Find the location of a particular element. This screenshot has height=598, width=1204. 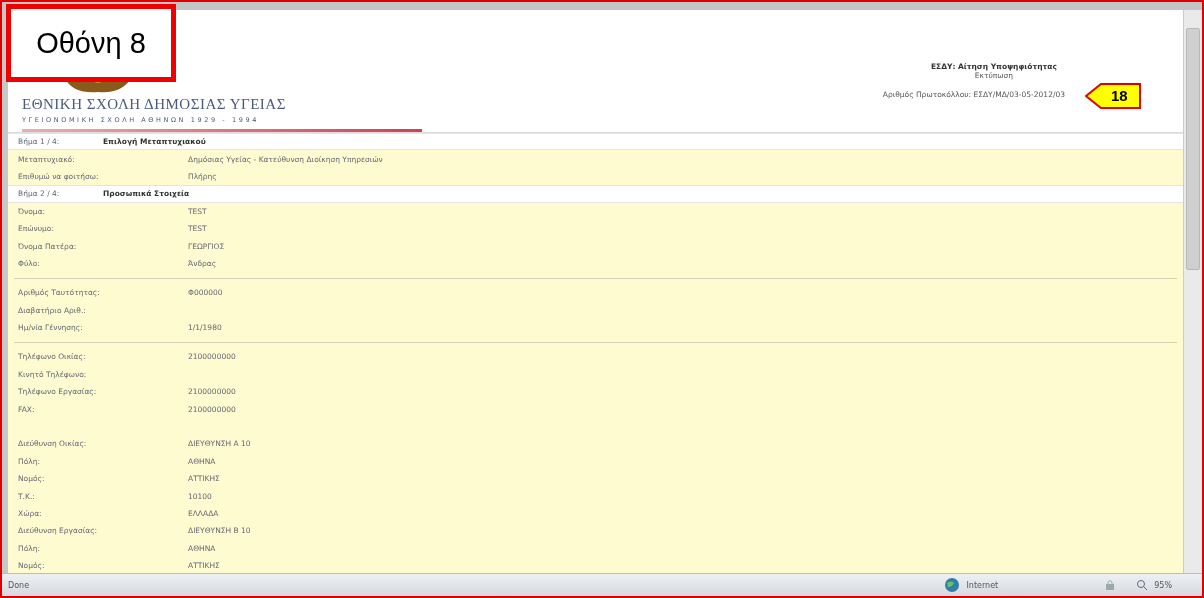

zone-text: Internet is located at coordinates (982, 585).